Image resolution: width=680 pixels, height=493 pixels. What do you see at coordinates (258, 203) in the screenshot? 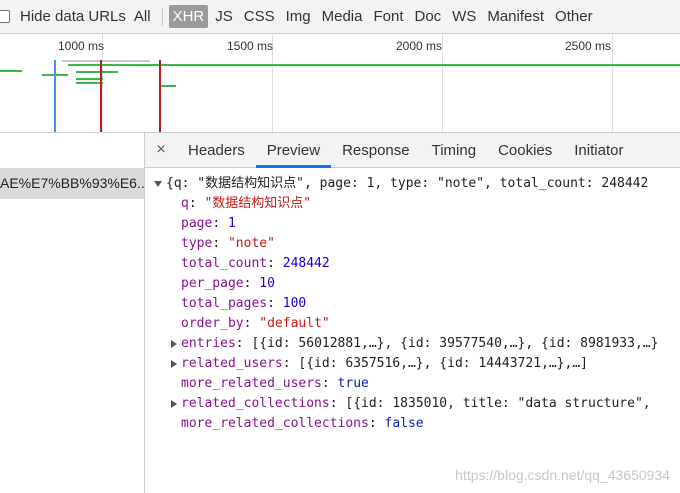
I see `property-value: "数据结构知识点"` at bounding box center [258, 203].